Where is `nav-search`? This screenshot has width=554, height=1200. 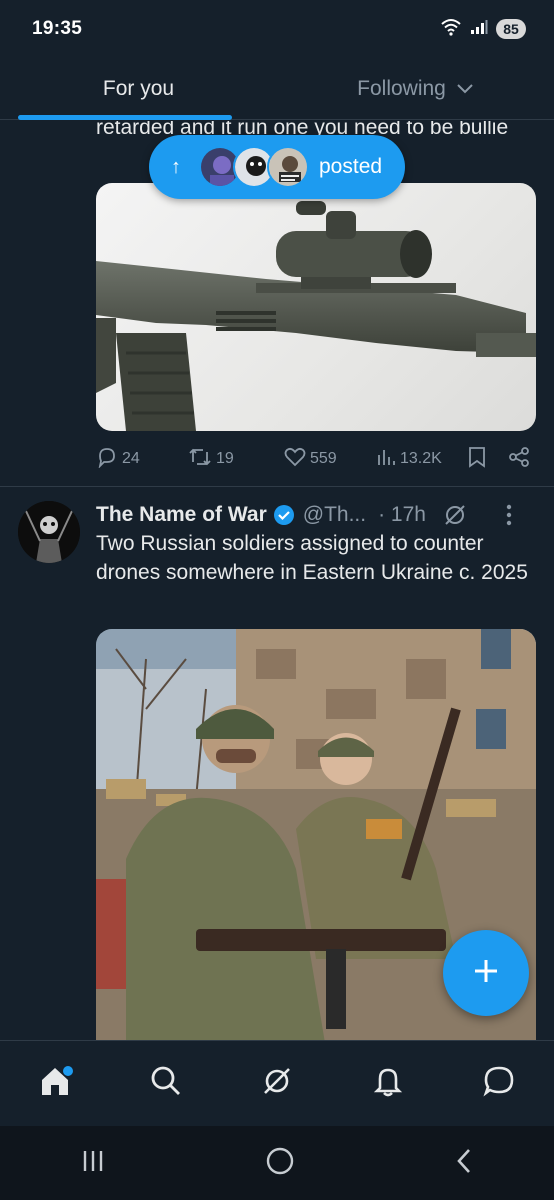 nav-search is located at coordinates (166, 1084).